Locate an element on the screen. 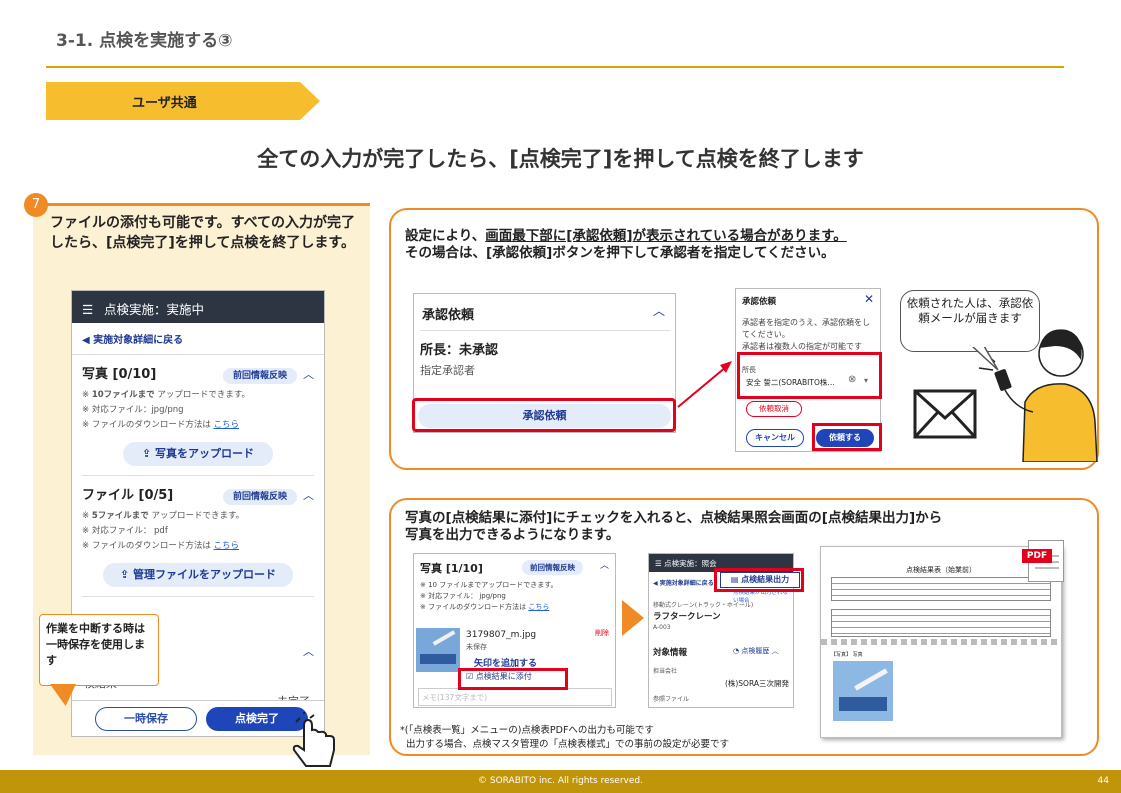 The width and height of the screenshot is (1121, 793). file-reflect-button: 前回情報反映 is located at coordinates (259, 497).